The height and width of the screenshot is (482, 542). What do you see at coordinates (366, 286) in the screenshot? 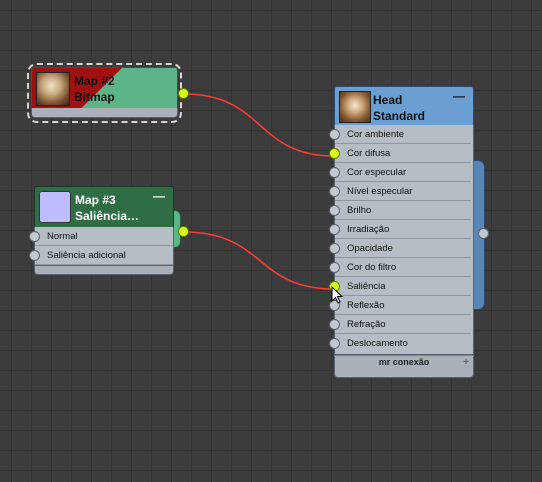
I see `slot-label: Saliência` at bounding box center [366, 286].